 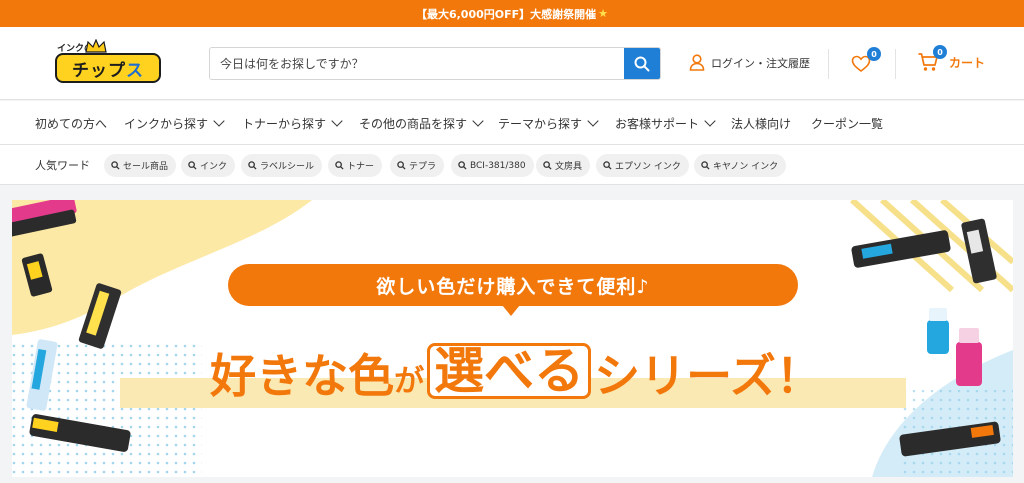 What do you see at coordinates (284, 123) in the screenshot?
I see `nav-item-label: トナーから探す` at bounding box center [284, 123].